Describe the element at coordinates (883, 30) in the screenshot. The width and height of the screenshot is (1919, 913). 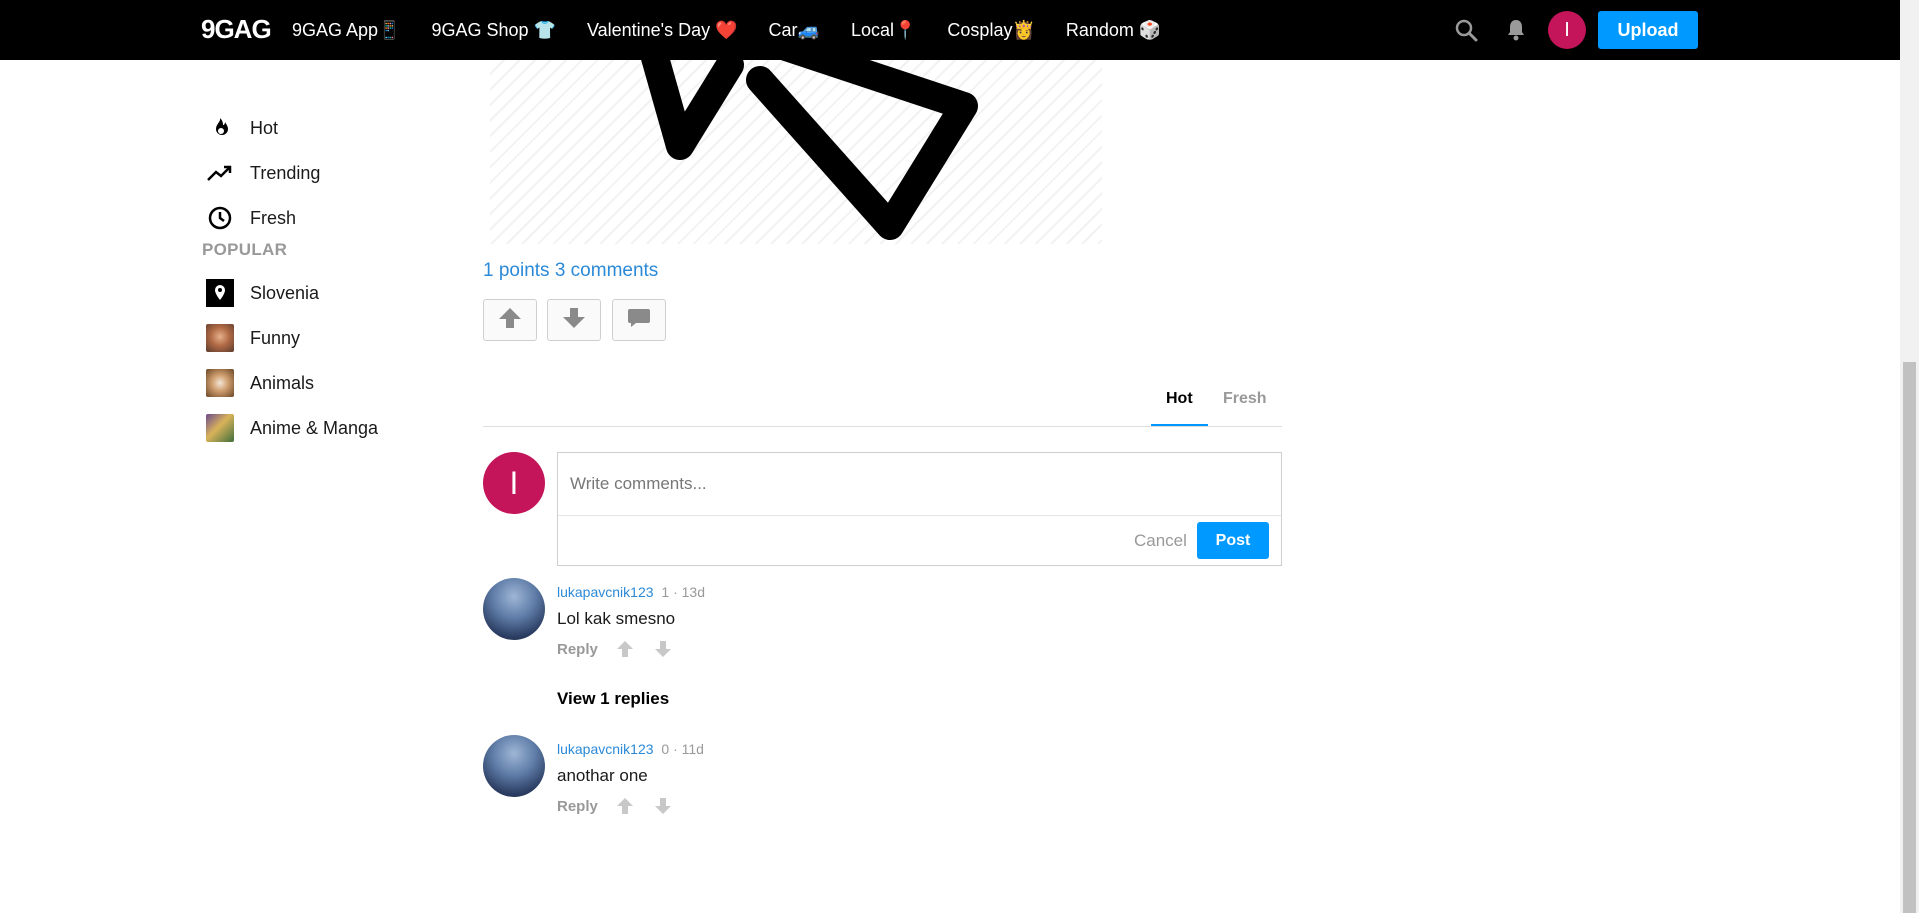
I see `nav-item-local: Local📍` at that location.